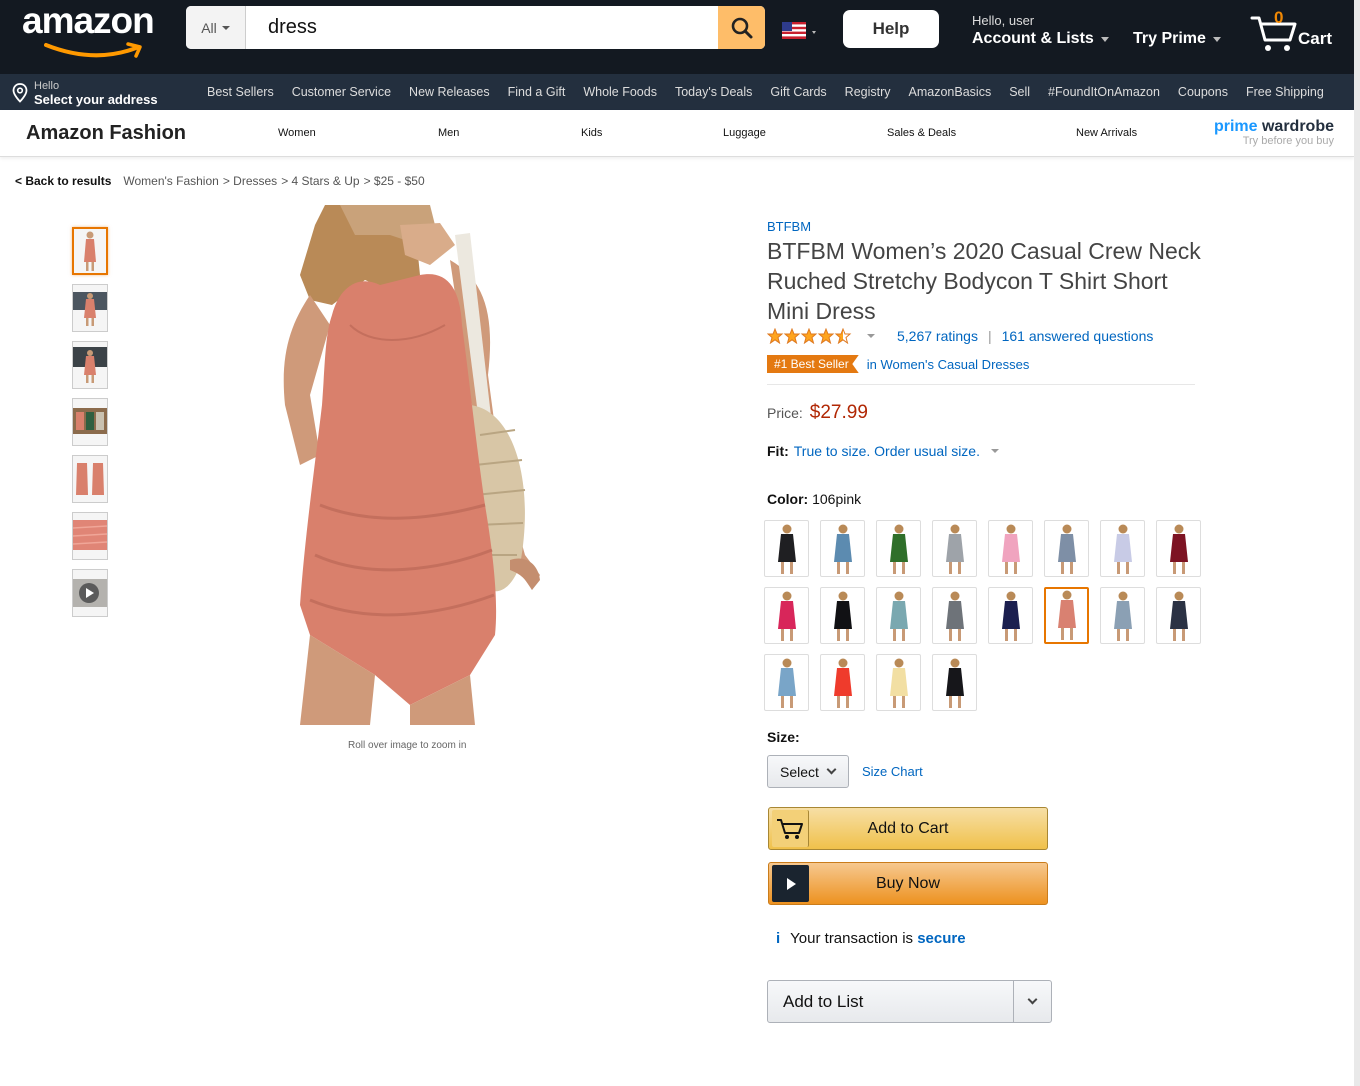  Describe the element at coordinates (209, 27) in the screenshot. I see `search-department-label: All` at that location.